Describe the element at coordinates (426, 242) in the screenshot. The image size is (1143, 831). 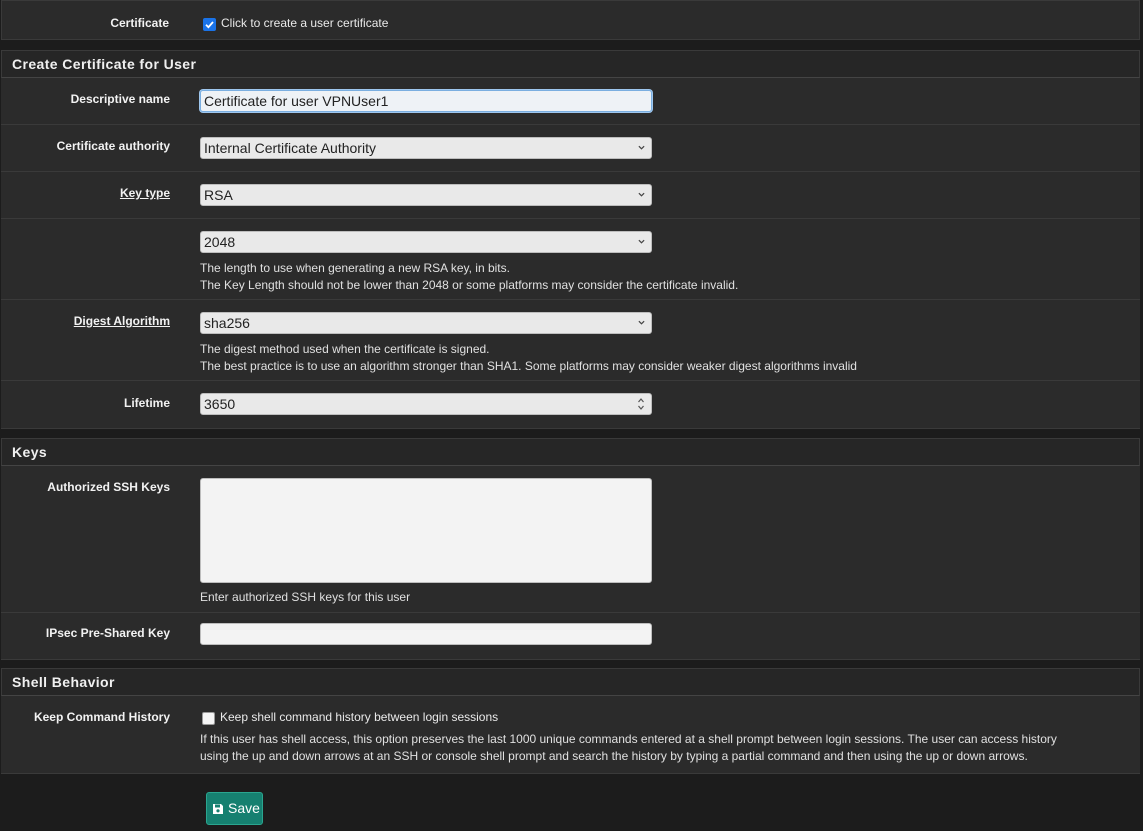
I see `key-length-select: 2048` at that location.